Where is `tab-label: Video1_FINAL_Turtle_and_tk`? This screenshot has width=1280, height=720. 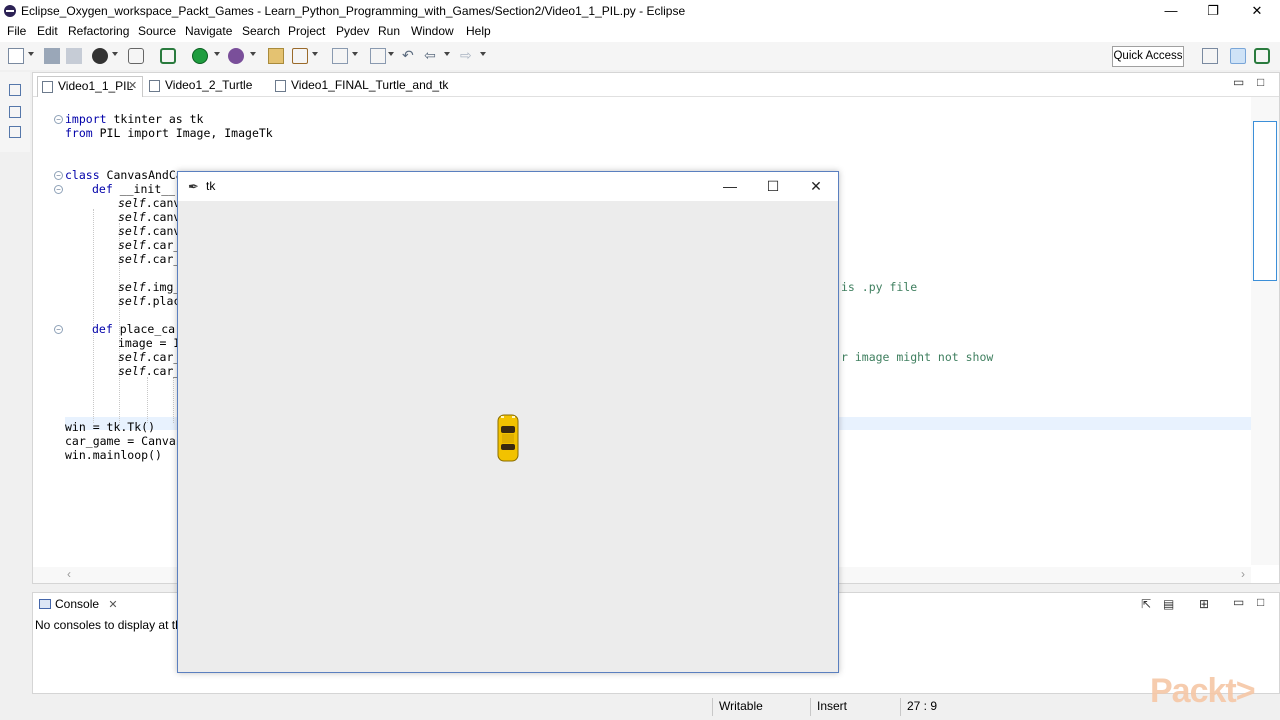
tab-label: Video1_FINAL_Turtle_and_tk is located at coordinates (370, 85).